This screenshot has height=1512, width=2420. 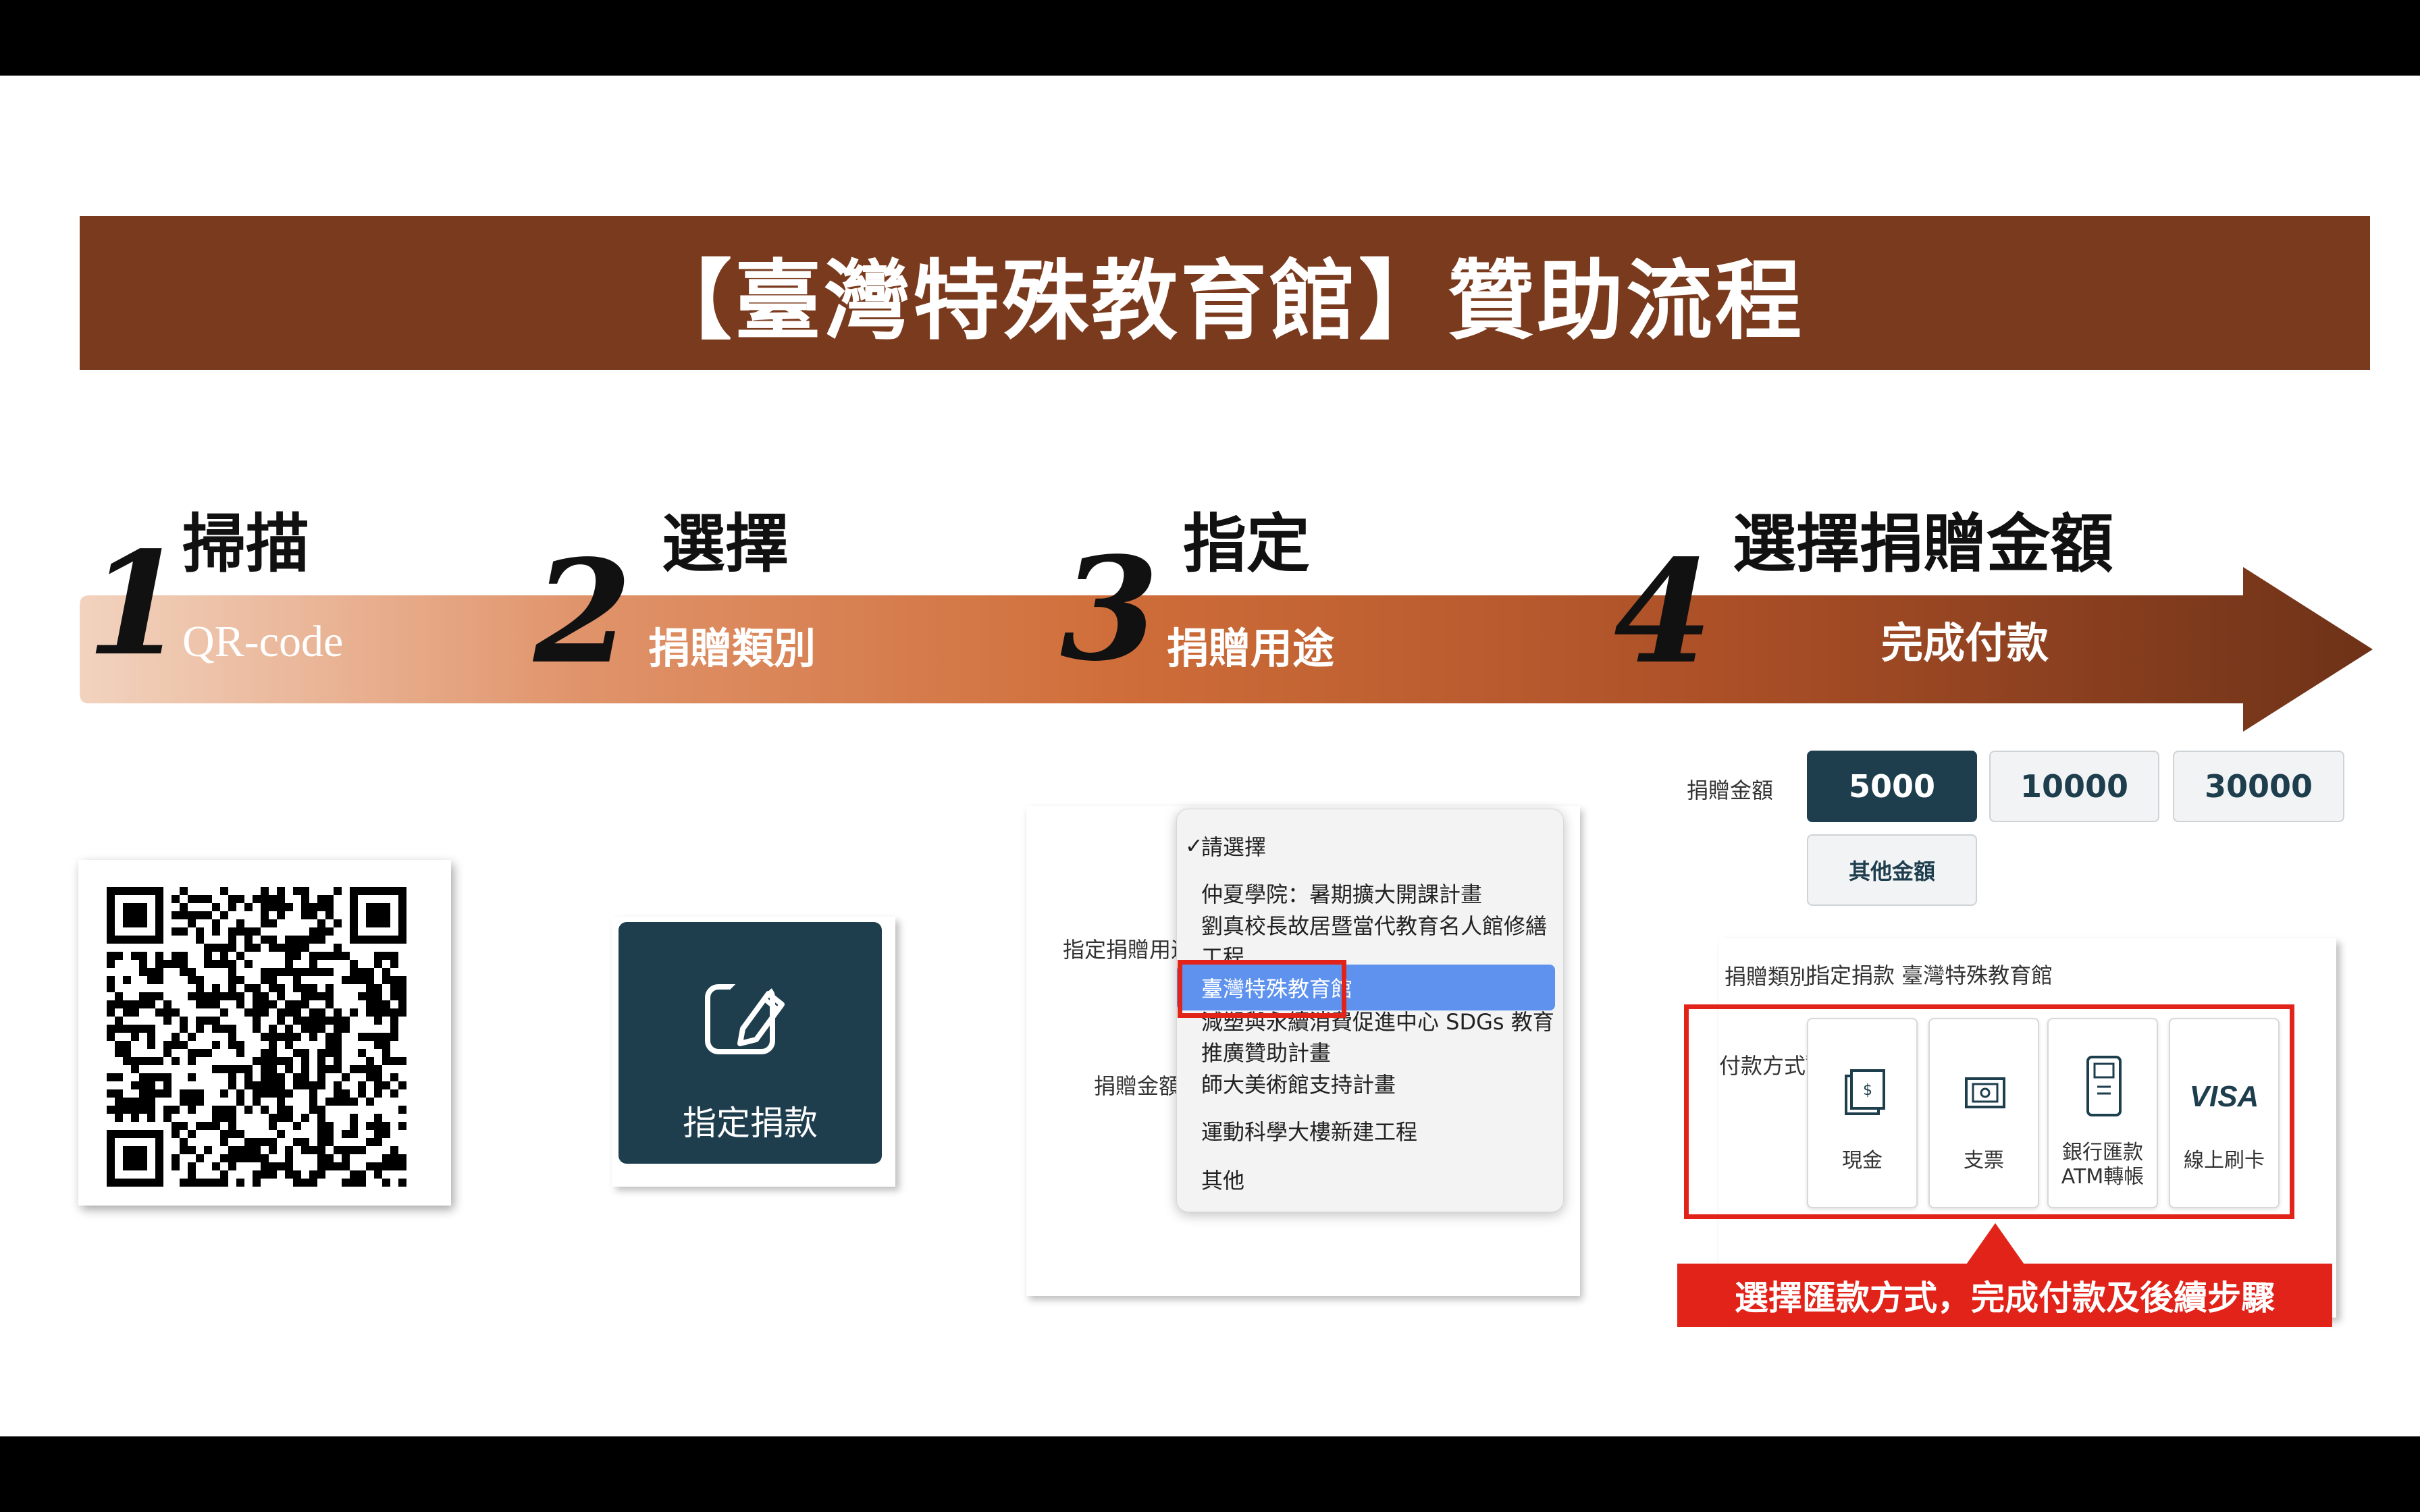 I want to click on step-2-subtitle: 捐贈類別, so click(x=732, y=648).